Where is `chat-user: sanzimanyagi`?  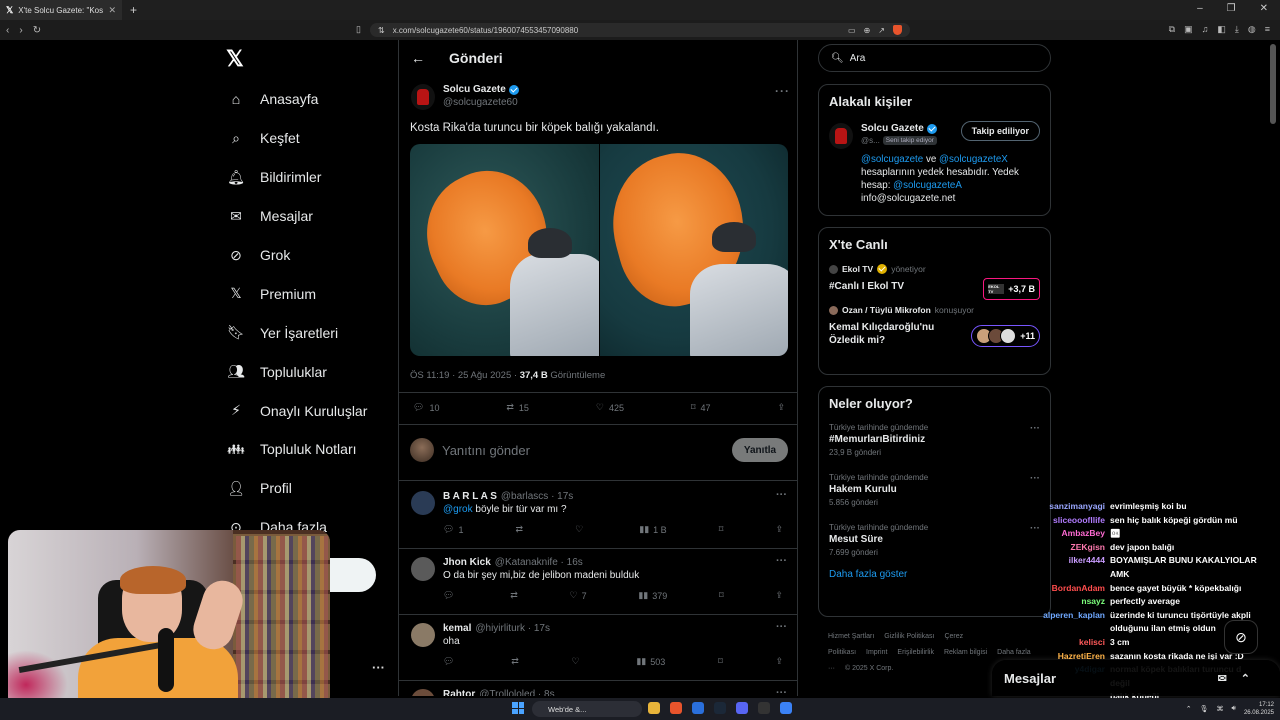
chat-user: sanzimanyagi is located at coordinates (1052, 507).